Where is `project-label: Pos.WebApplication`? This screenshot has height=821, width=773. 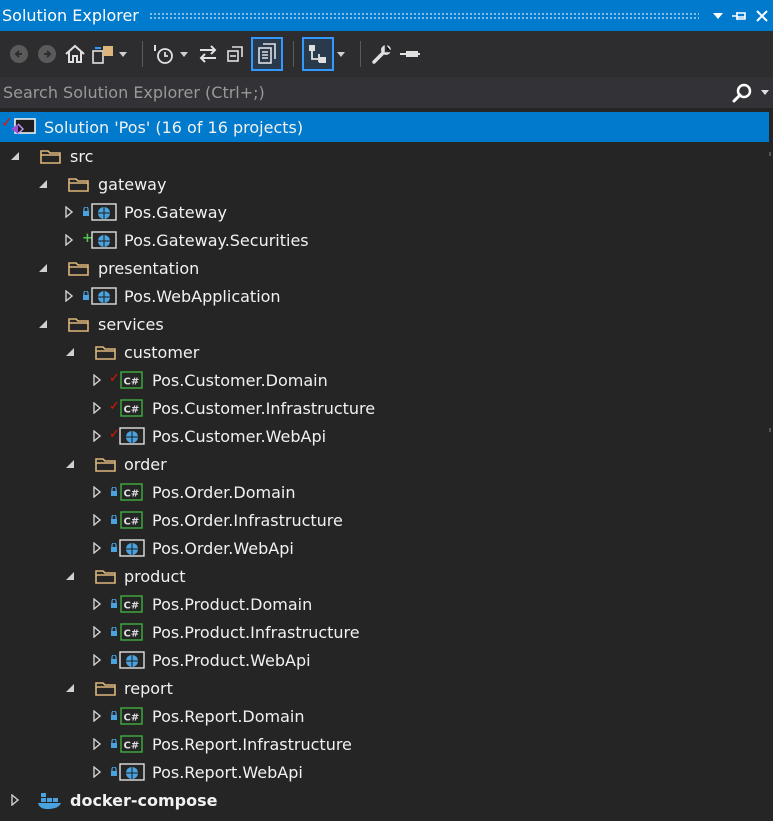 project-label: Pos.WebApplication is located at coordinates (202, 296).